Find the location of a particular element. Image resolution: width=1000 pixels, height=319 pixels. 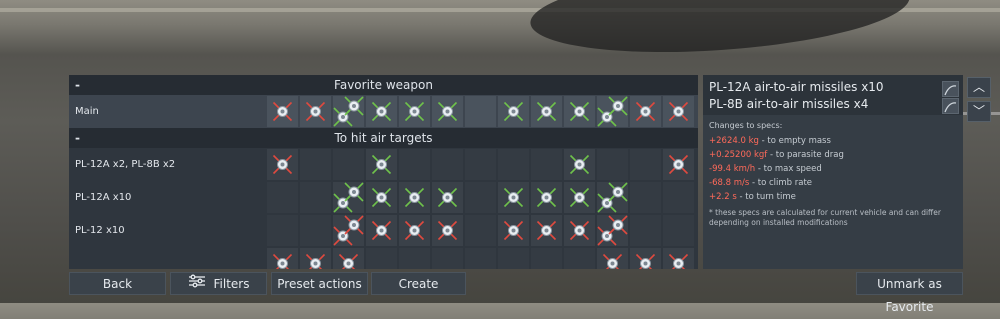

spec-line: +2.2 s - to turn time is located at coordinates (752, 197).